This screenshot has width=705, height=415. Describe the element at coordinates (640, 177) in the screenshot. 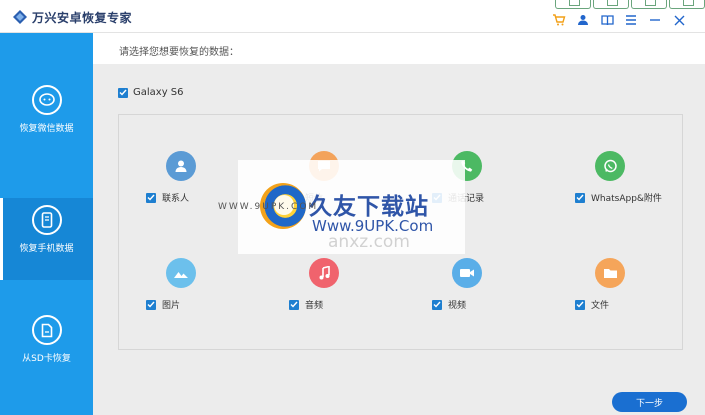

I see `type-whatsapp: WhatsApp&附件` at that location.